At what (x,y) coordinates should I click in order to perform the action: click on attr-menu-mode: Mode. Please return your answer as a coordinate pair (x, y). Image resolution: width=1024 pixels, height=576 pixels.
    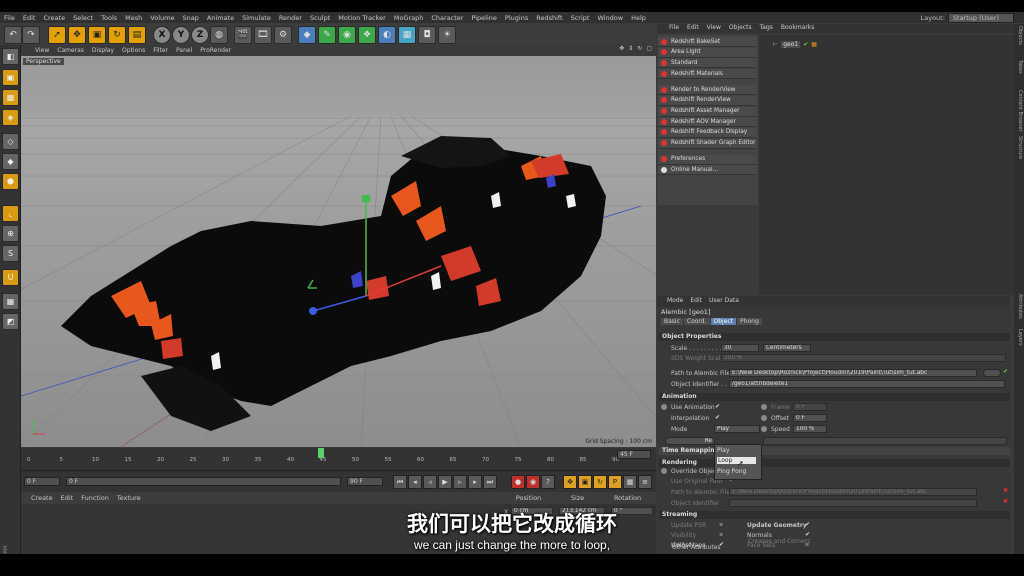
    Looking at the image, I should click on (675, 301).